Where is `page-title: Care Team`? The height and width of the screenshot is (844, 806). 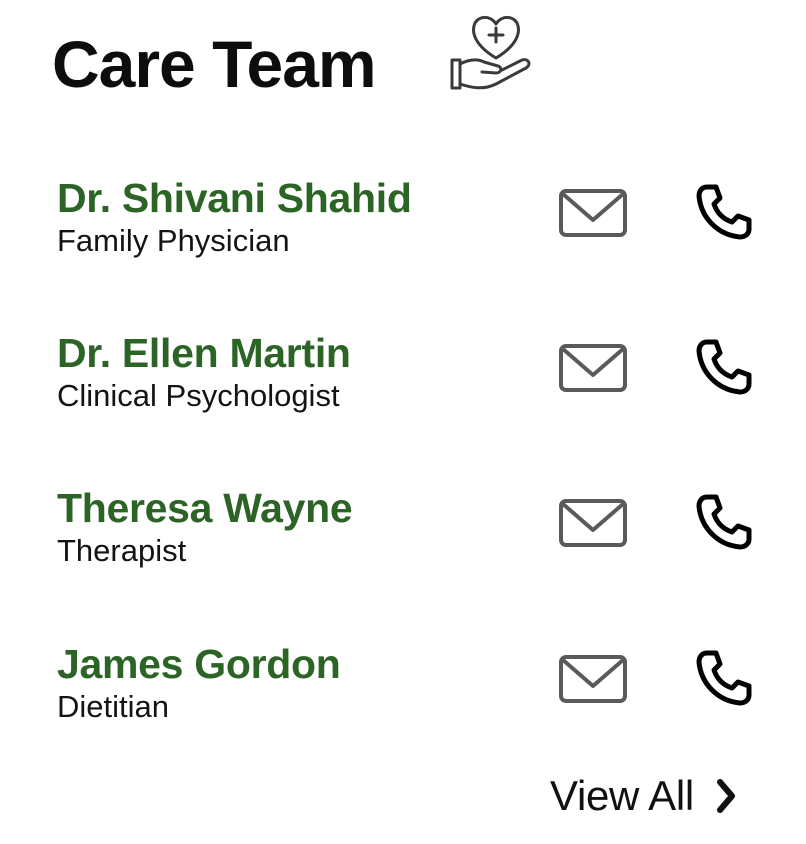
page-title: Care Team is located at coordinates (214, 64).